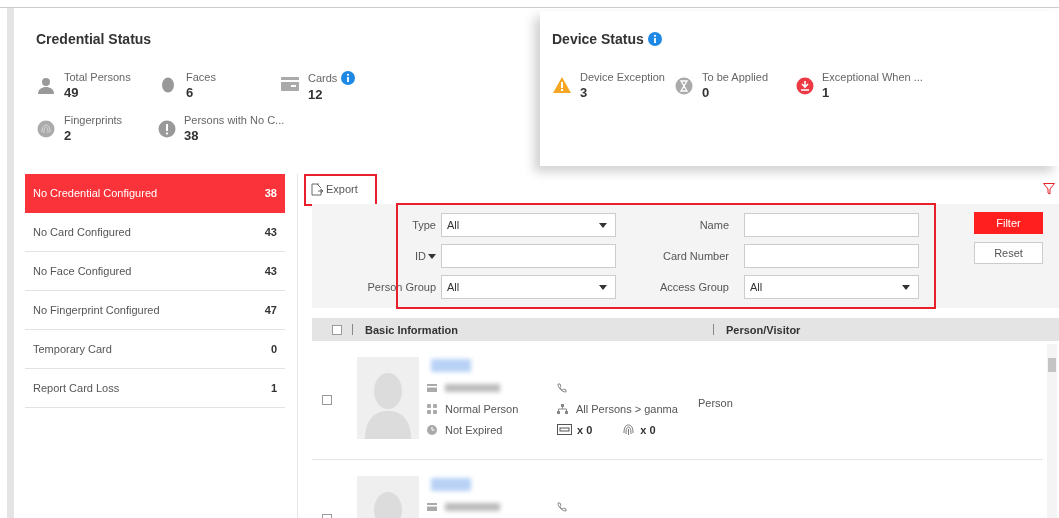  Describe the element at coordinates (1008, 253) in the screenshot. I see `reset-button: Reset` at that location.